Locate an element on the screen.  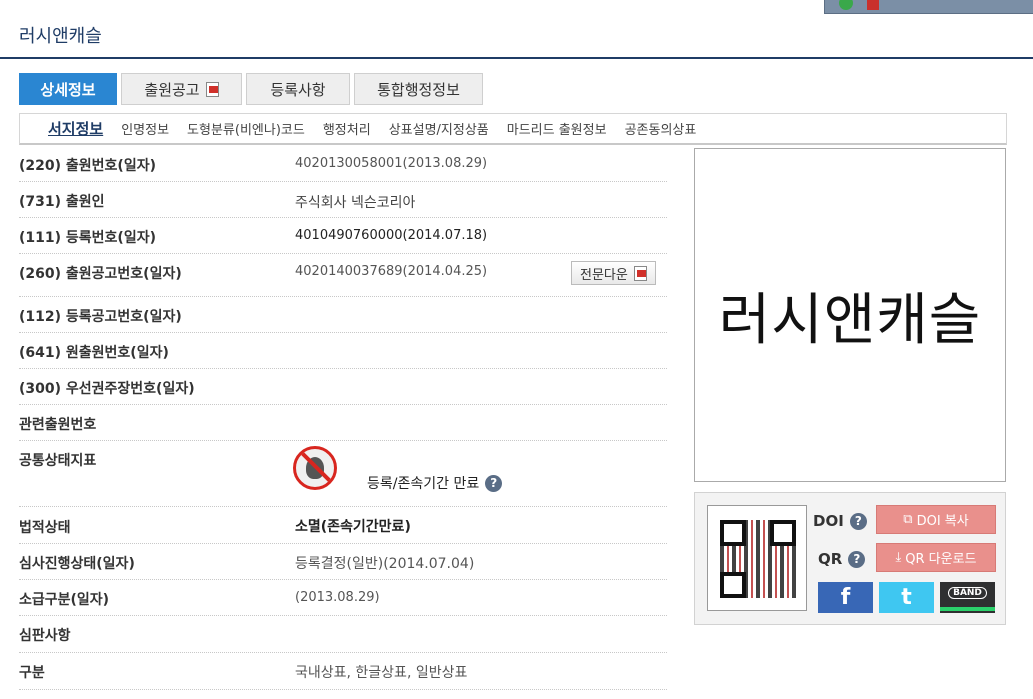
download-icon: ⤓ is located at coordinates (898, 557).